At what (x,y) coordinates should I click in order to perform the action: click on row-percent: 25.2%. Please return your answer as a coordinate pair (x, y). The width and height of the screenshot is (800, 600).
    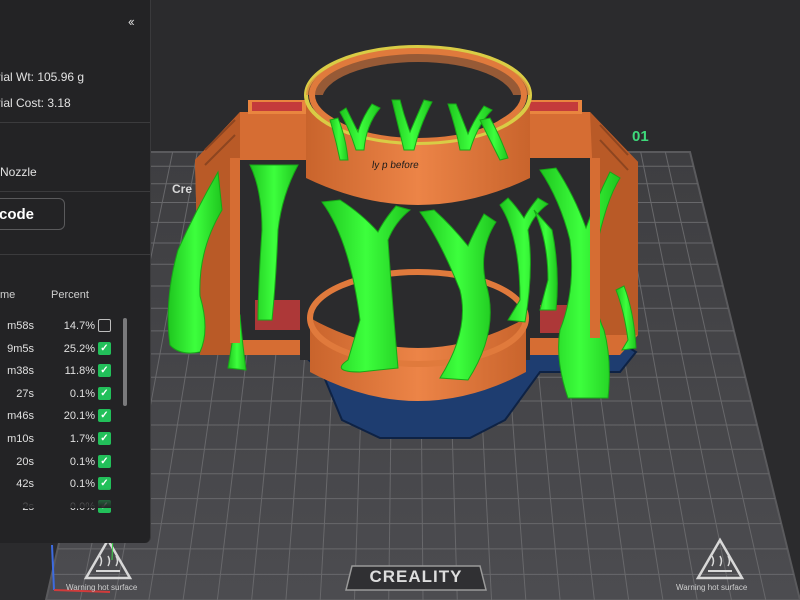
    Looking at the image, I should click on (79, 348).